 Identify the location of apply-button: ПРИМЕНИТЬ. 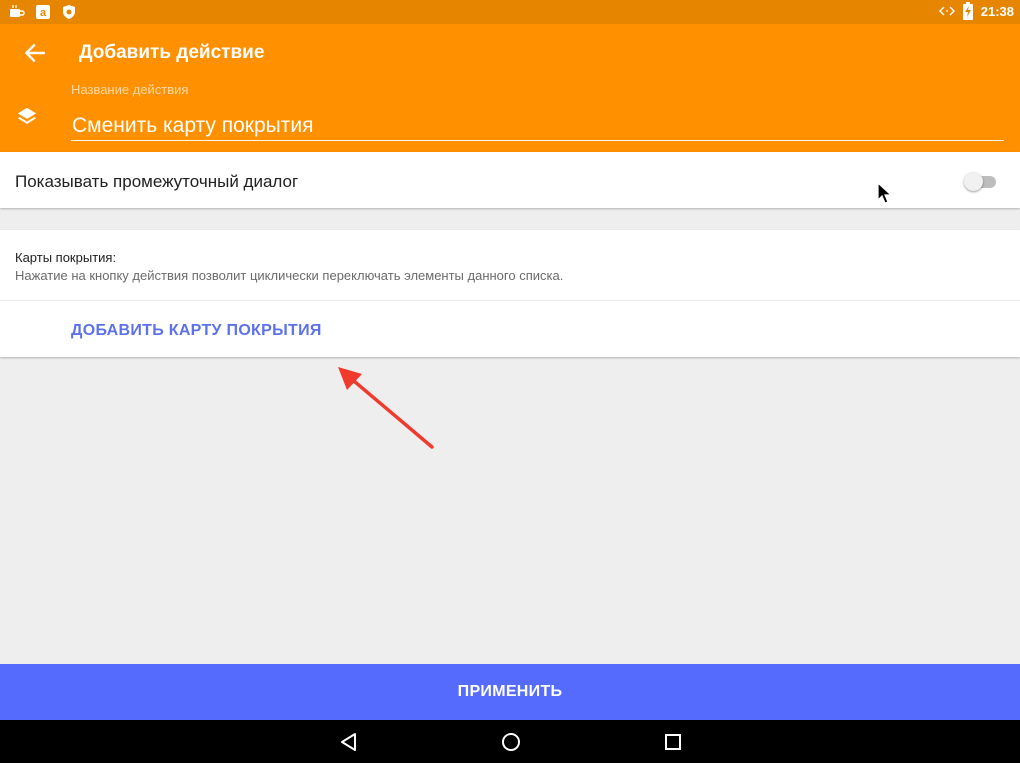
(510, 692).